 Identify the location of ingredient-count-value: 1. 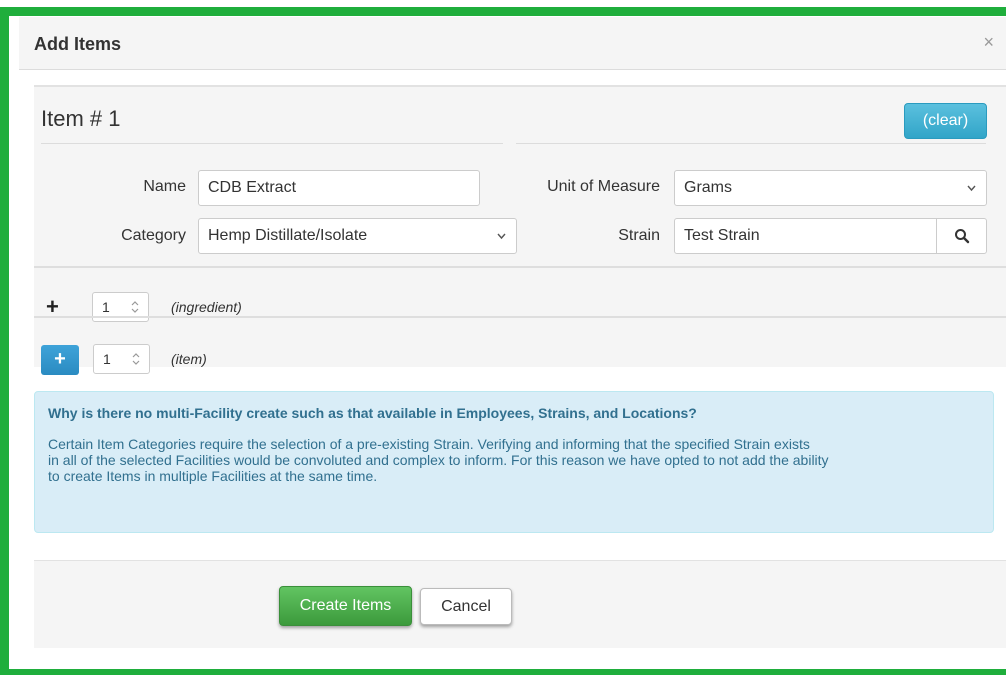
(106, 307).